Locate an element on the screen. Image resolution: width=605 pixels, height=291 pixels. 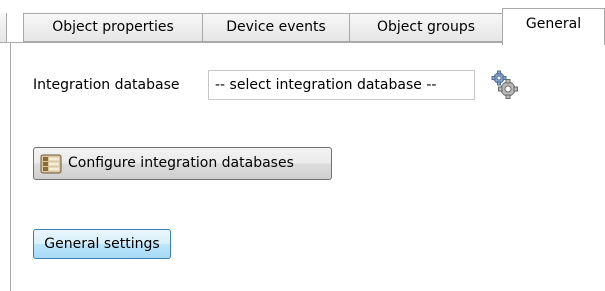
tab-device-events: Device events is located at coordinates (276, 27).